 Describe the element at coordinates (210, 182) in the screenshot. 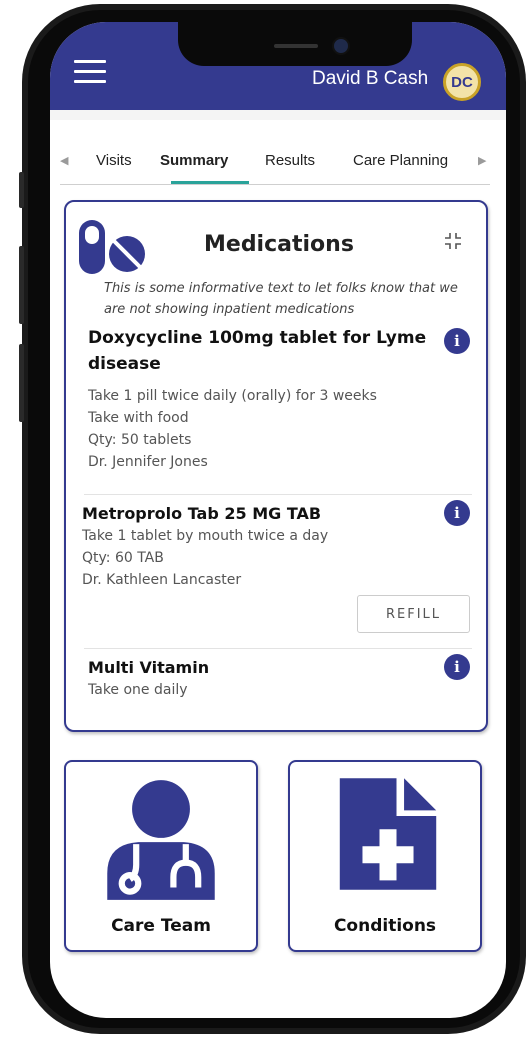

I see `active-tab-indicator` at that location.